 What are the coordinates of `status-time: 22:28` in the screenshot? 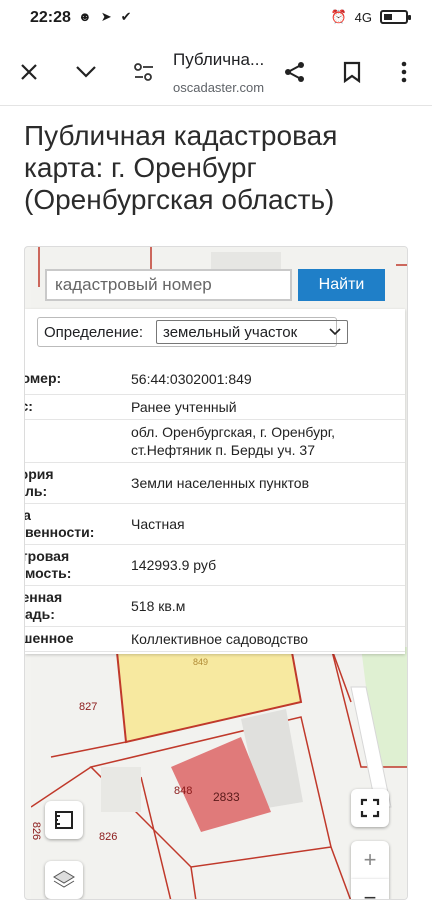 It's located at (50, 17).